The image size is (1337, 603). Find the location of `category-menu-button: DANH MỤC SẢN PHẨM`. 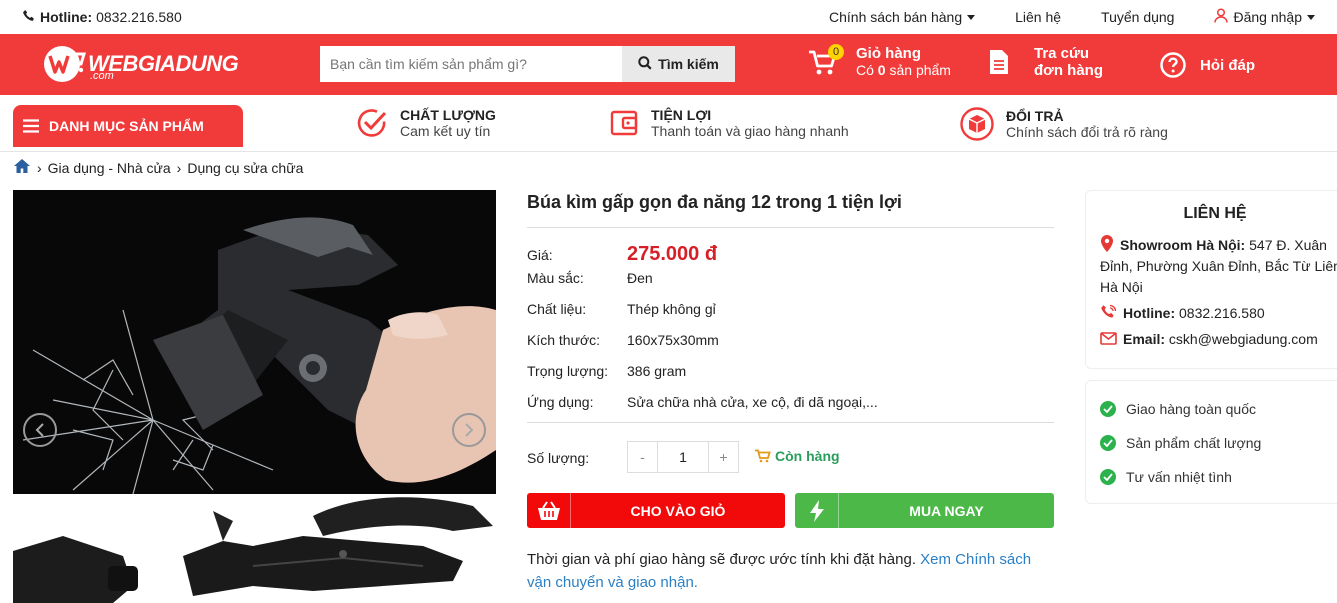

category-menu-button: DANH MỤC SẢN PHẨM is located at coordinates (128, 126).